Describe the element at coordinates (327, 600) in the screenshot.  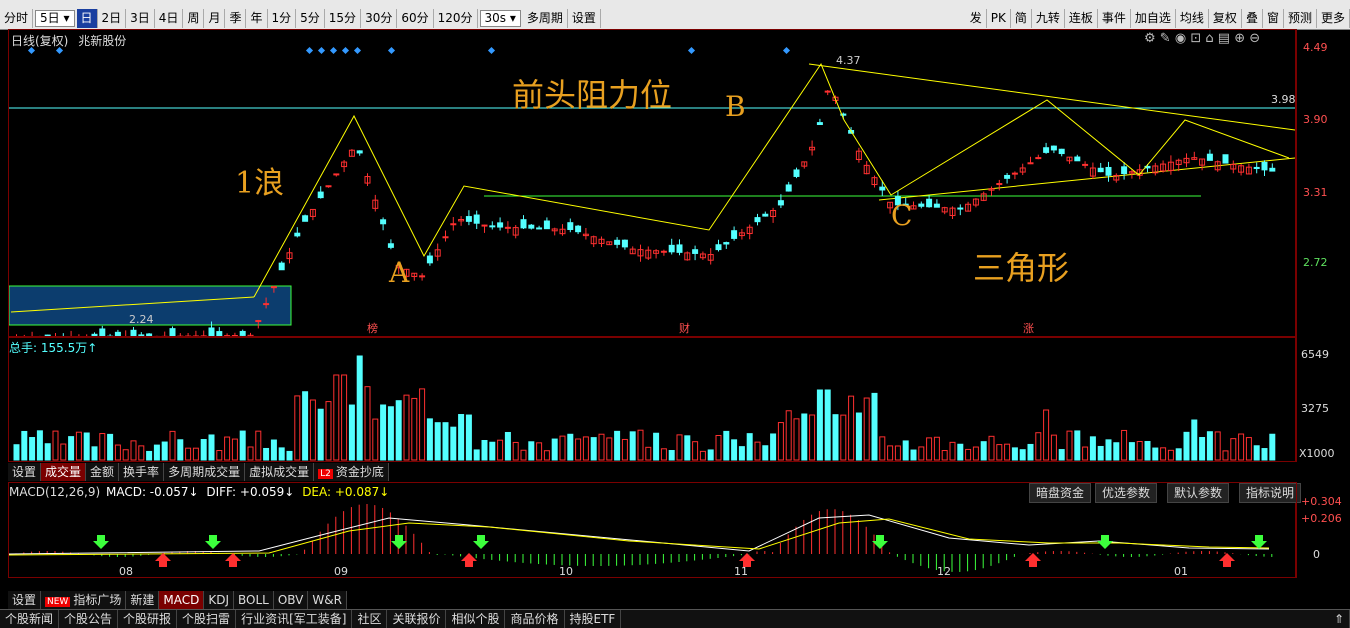
I see `indicator-tab-7: W&R` at that location.